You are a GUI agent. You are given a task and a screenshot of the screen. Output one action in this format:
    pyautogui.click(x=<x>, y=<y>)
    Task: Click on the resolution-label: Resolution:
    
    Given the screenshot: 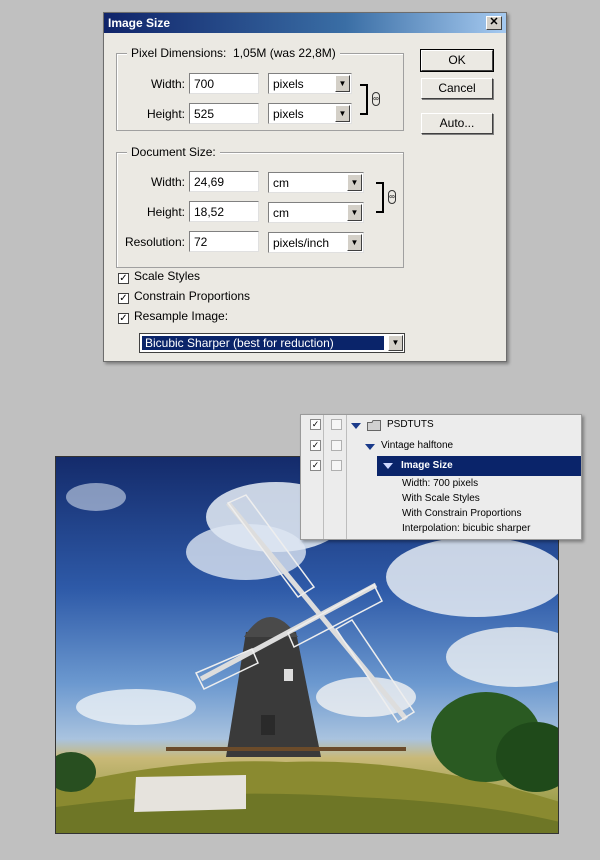 What is the action you would take?
    pyautogui.click(x=154, y=242)
    